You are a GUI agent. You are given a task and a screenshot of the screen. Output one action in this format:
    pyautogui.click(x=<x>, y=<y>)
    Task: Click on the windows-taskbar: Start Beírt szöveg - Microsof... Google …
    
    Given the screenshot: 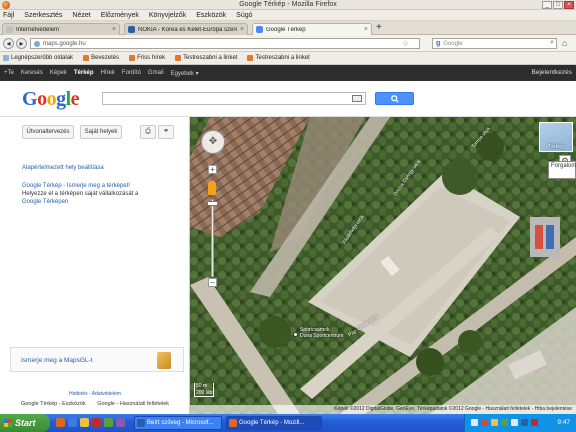 What is the action you would take?
    pyautogui.click(x=288, y=423)
    